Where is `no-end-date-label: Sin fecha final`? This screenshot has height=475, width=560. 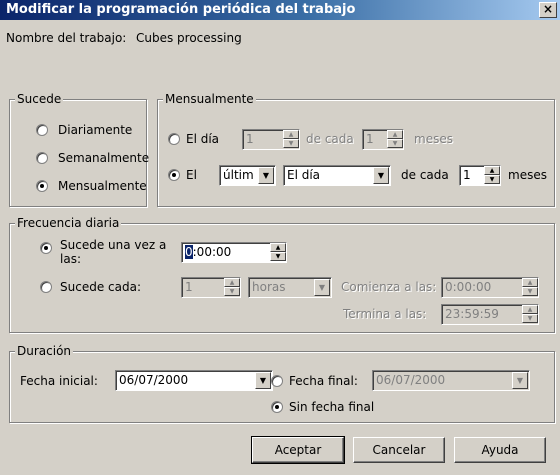
no-end-date-label: Sin fecha final is located at coordinates (331, 407).